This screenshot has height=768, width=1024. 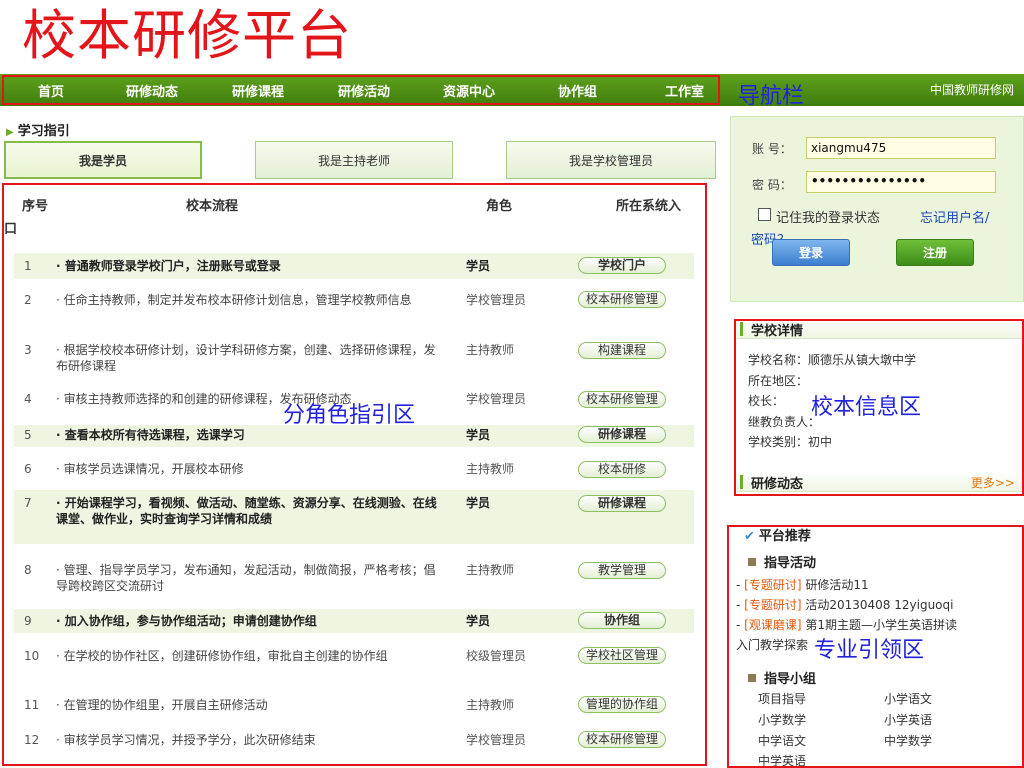 What do you see at coordinates (866, 407) in the screenshot?
I see `annotation-school: 校本信息区` at bounding box center [866, 407].